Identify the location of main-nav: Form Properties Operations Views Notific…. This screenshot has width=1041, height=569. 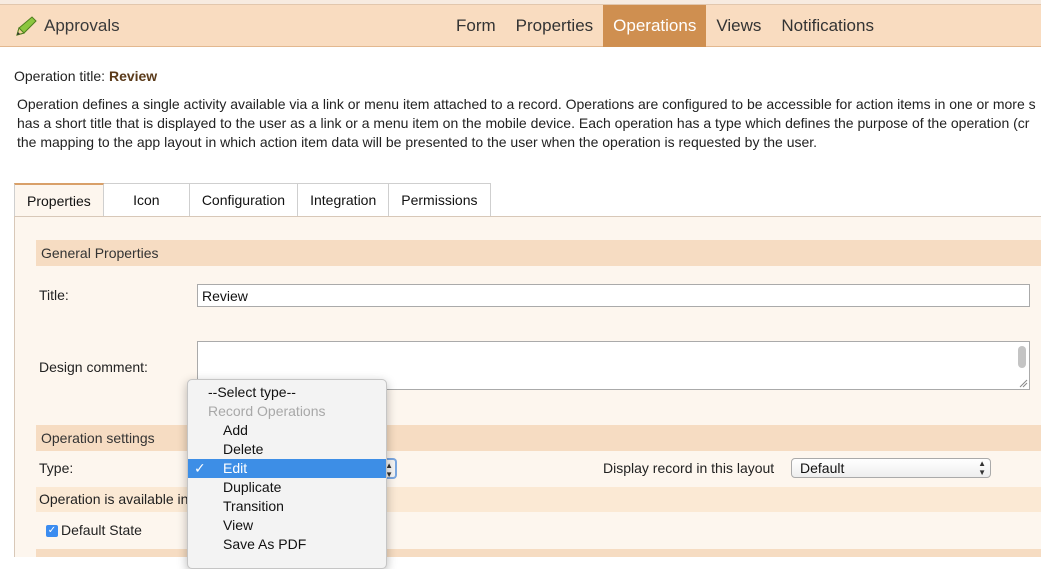
(665, 26).